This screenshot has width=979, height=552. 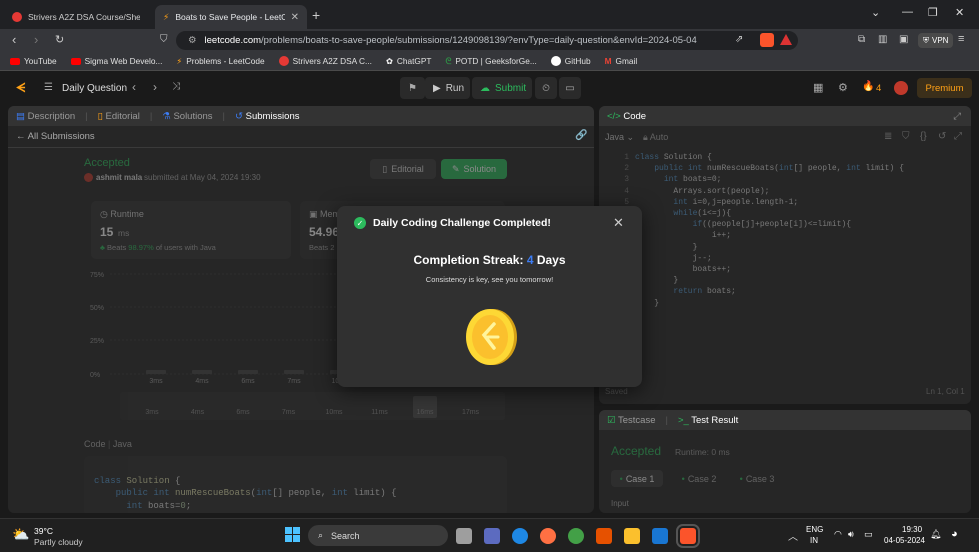 What do you see at coordinates (187, 116) in the screenshot?
I see `tab-solutions: ⚗ Solutions` at bounding box center [187, 116].